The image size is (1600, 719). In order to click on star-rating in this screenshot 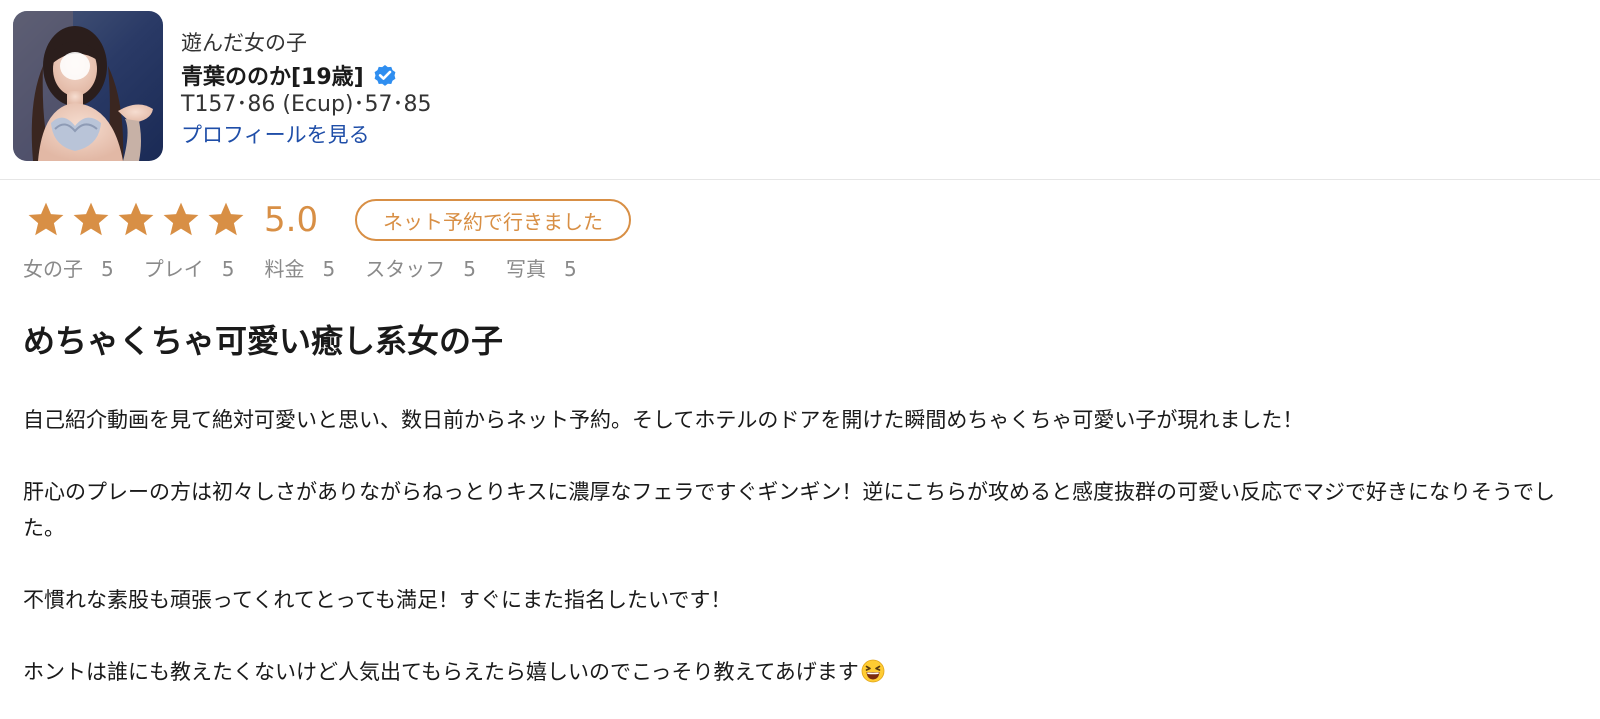, I will do `click(136, 220)`.